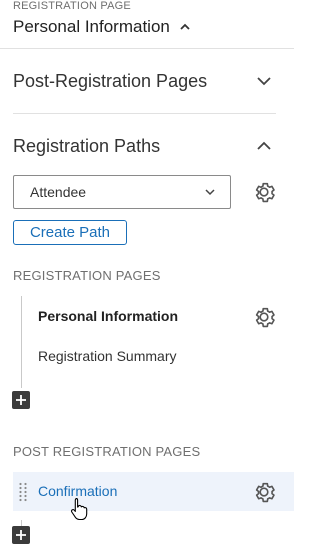  Describe the element at coordinates (91, 26) in the screenshot. I see `page-title: Personal Information` at that location.